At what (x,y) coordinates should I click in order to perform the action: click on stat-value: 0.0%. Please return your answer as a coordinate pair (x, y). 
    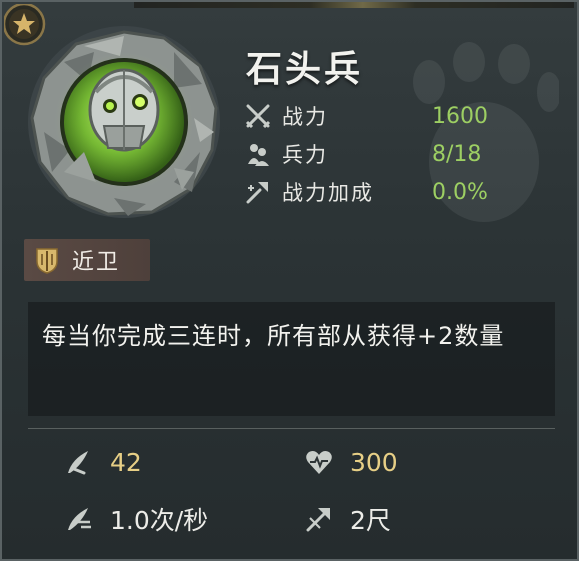
    Looking at the image, I should click on (460, 192).